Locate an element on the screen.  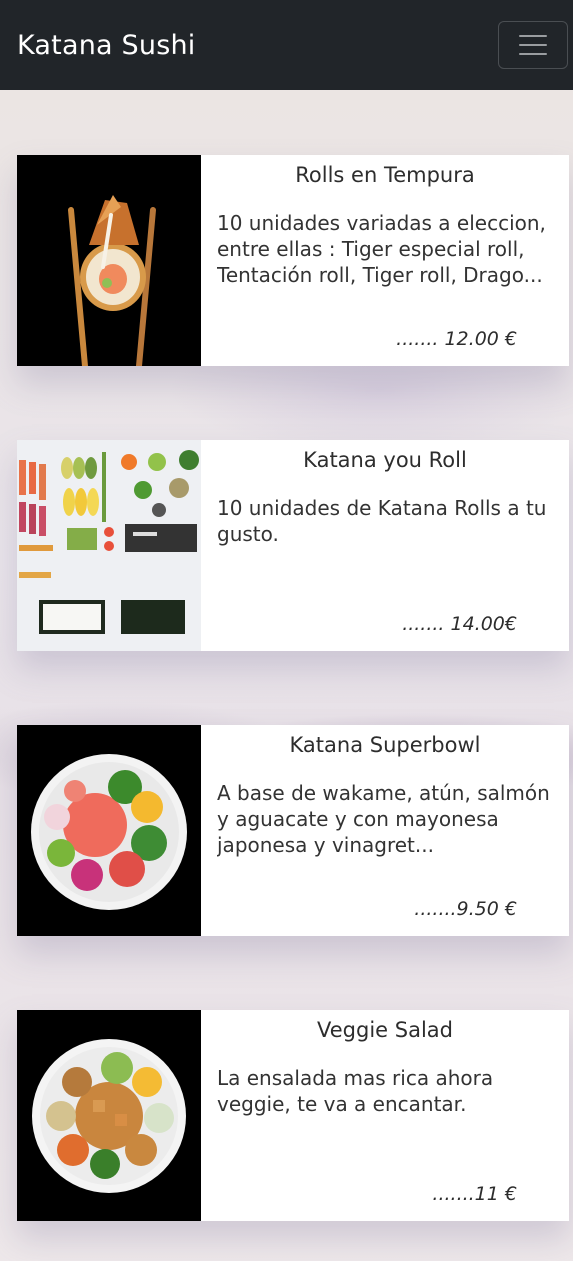
product-price: ....... 12.00 € is located at coordinates (456, 339).